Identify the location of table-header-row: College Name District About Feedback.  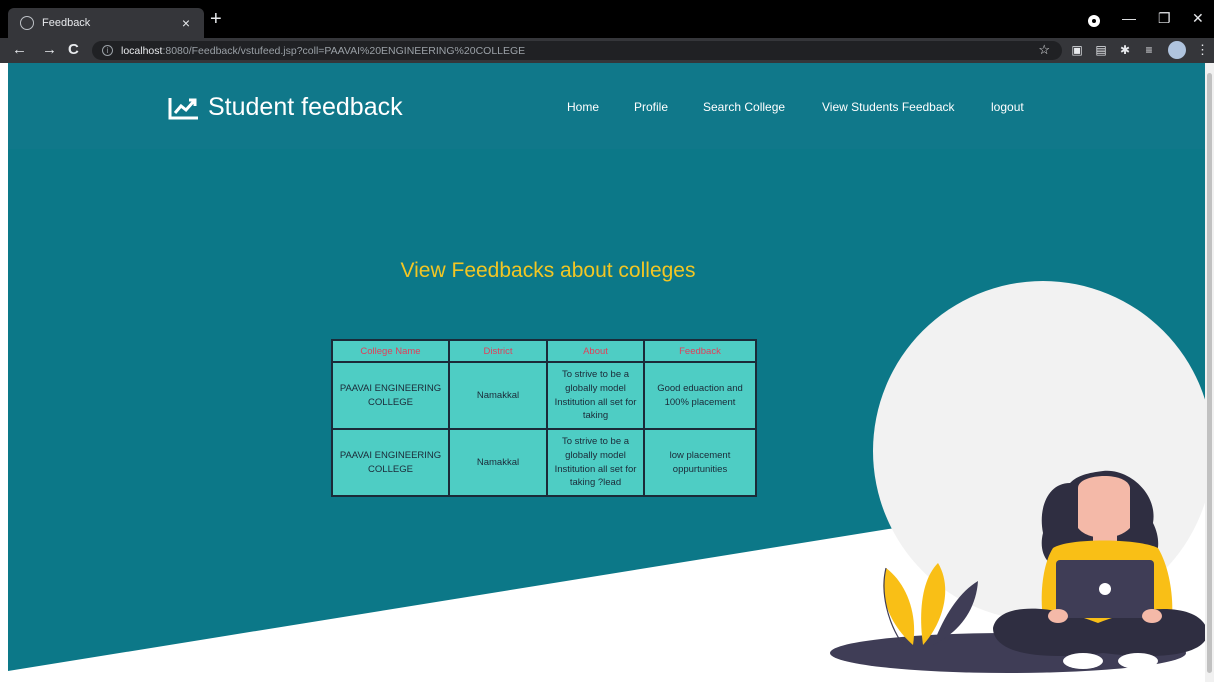
(544, 351).